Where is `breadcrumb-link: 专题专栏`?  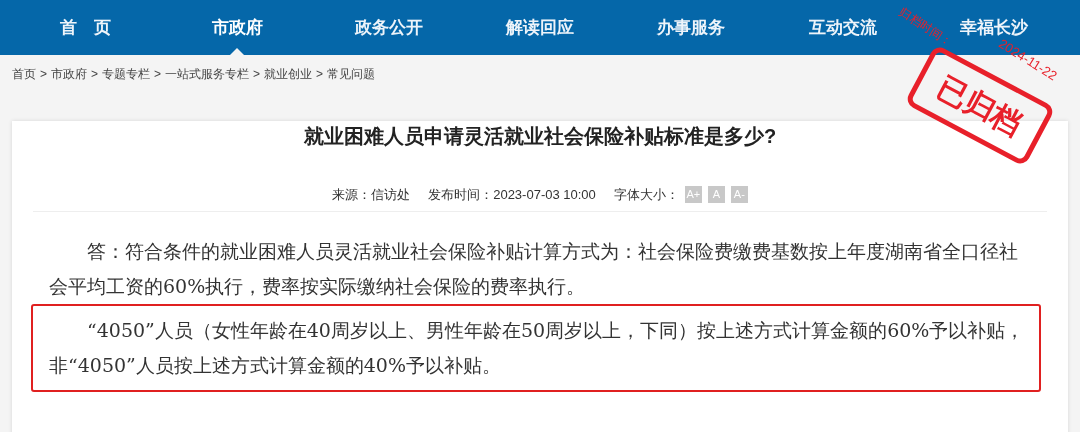
breadcrumb-link: 专题专栏 is located at coordinates (126, 74).